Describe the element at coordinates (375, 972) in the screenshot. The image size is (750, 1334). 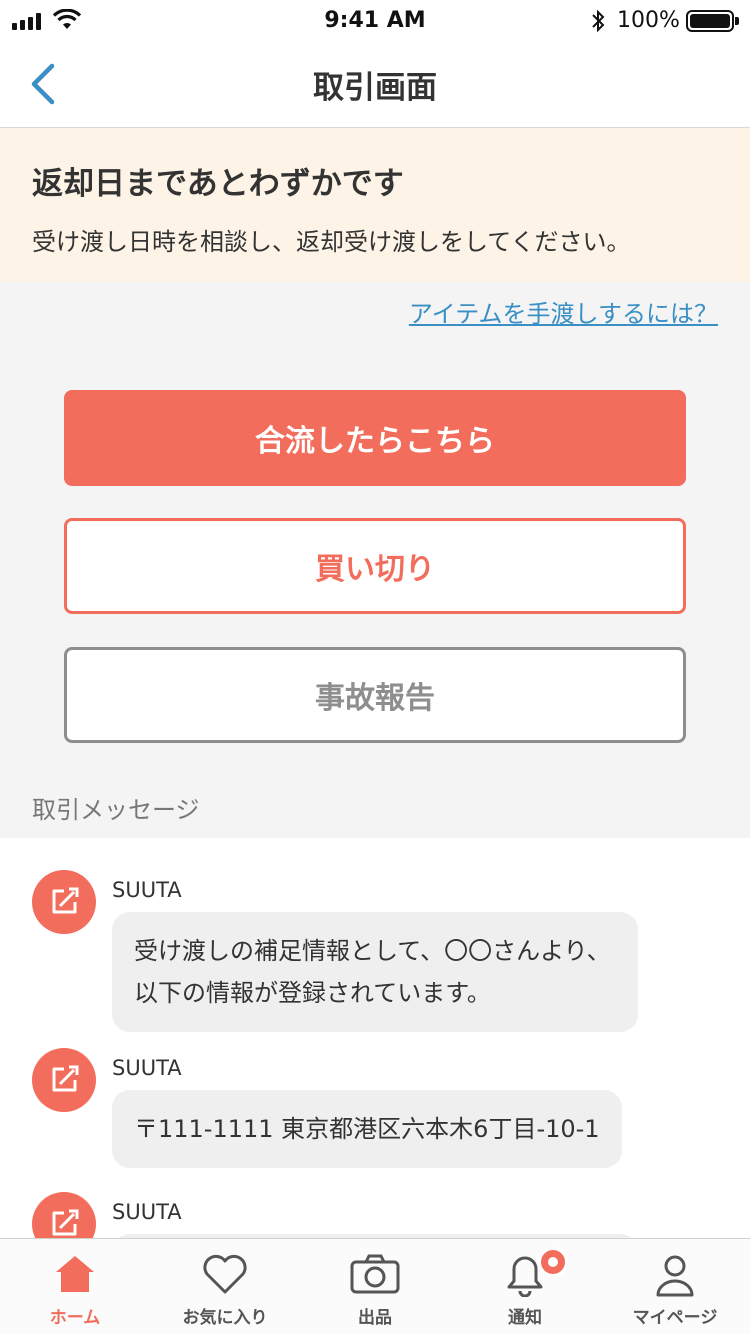
I see `message-bubble: 受け渡しの補足情報として、〇〇さんより、以下の情報が登録されています。` at that location.